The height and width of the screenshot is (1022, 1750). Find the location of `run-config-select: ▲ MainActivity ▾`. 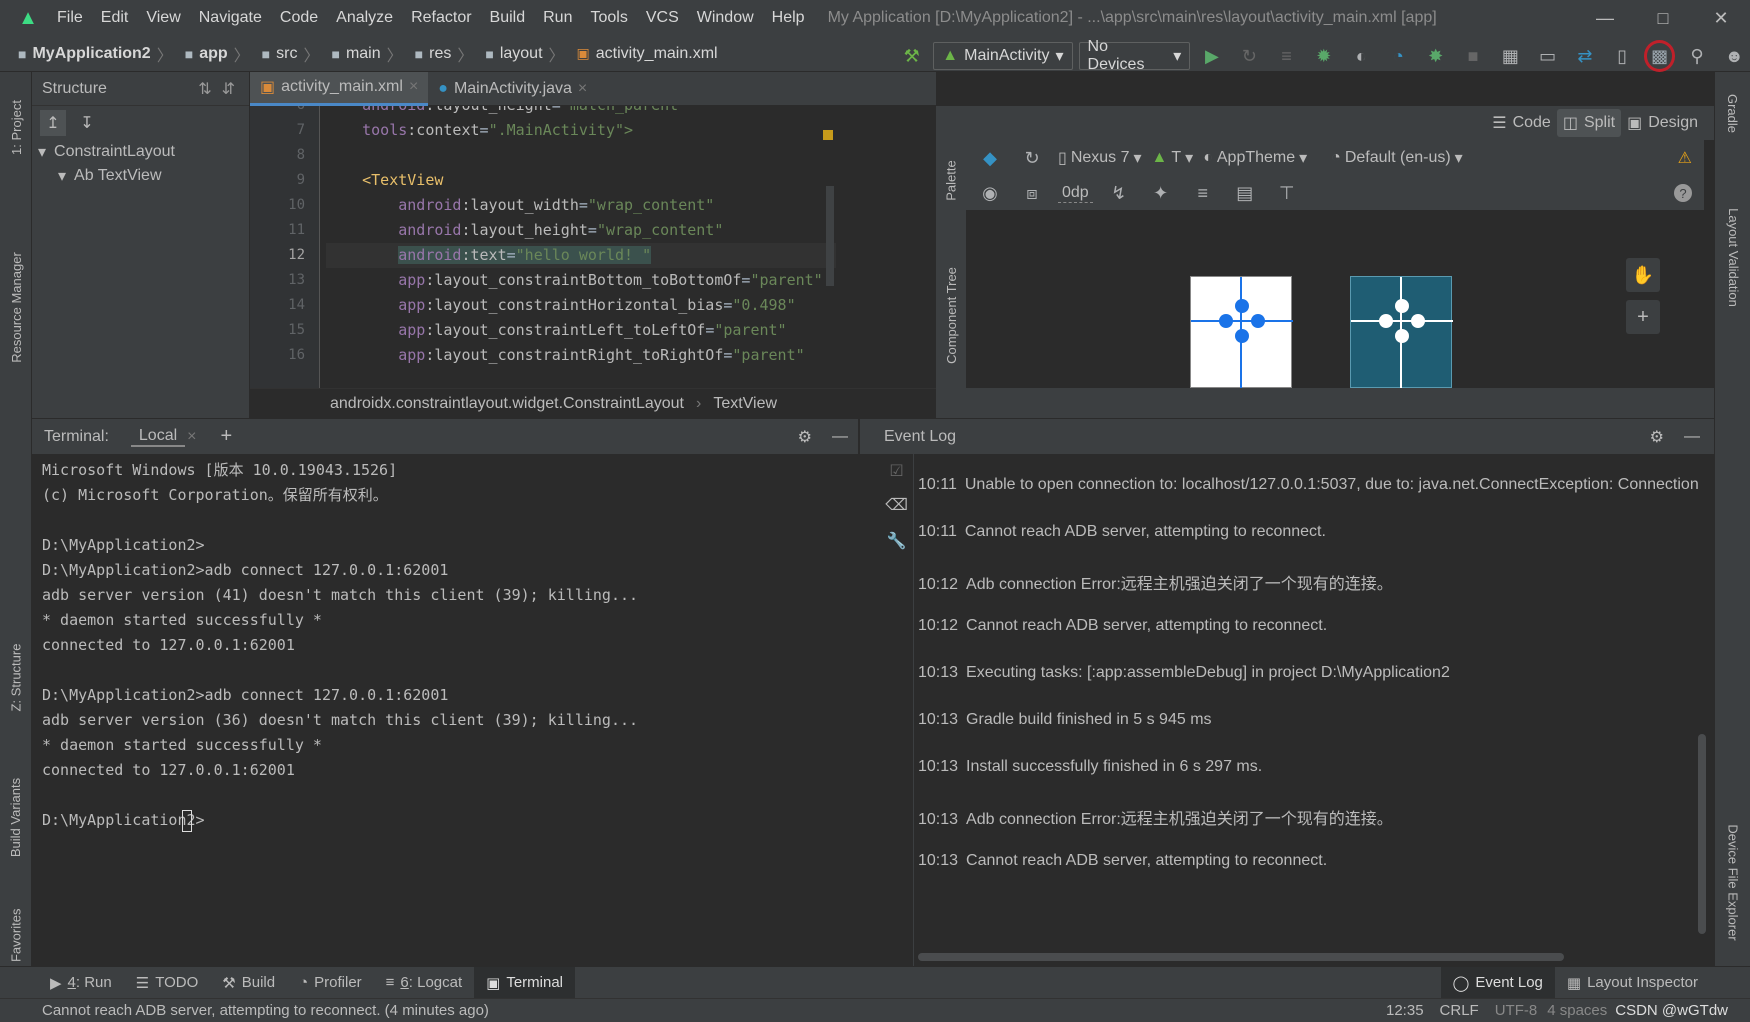

run-config-select: ▲ MainActivity ▾ is located at coordinates (1003, 56).